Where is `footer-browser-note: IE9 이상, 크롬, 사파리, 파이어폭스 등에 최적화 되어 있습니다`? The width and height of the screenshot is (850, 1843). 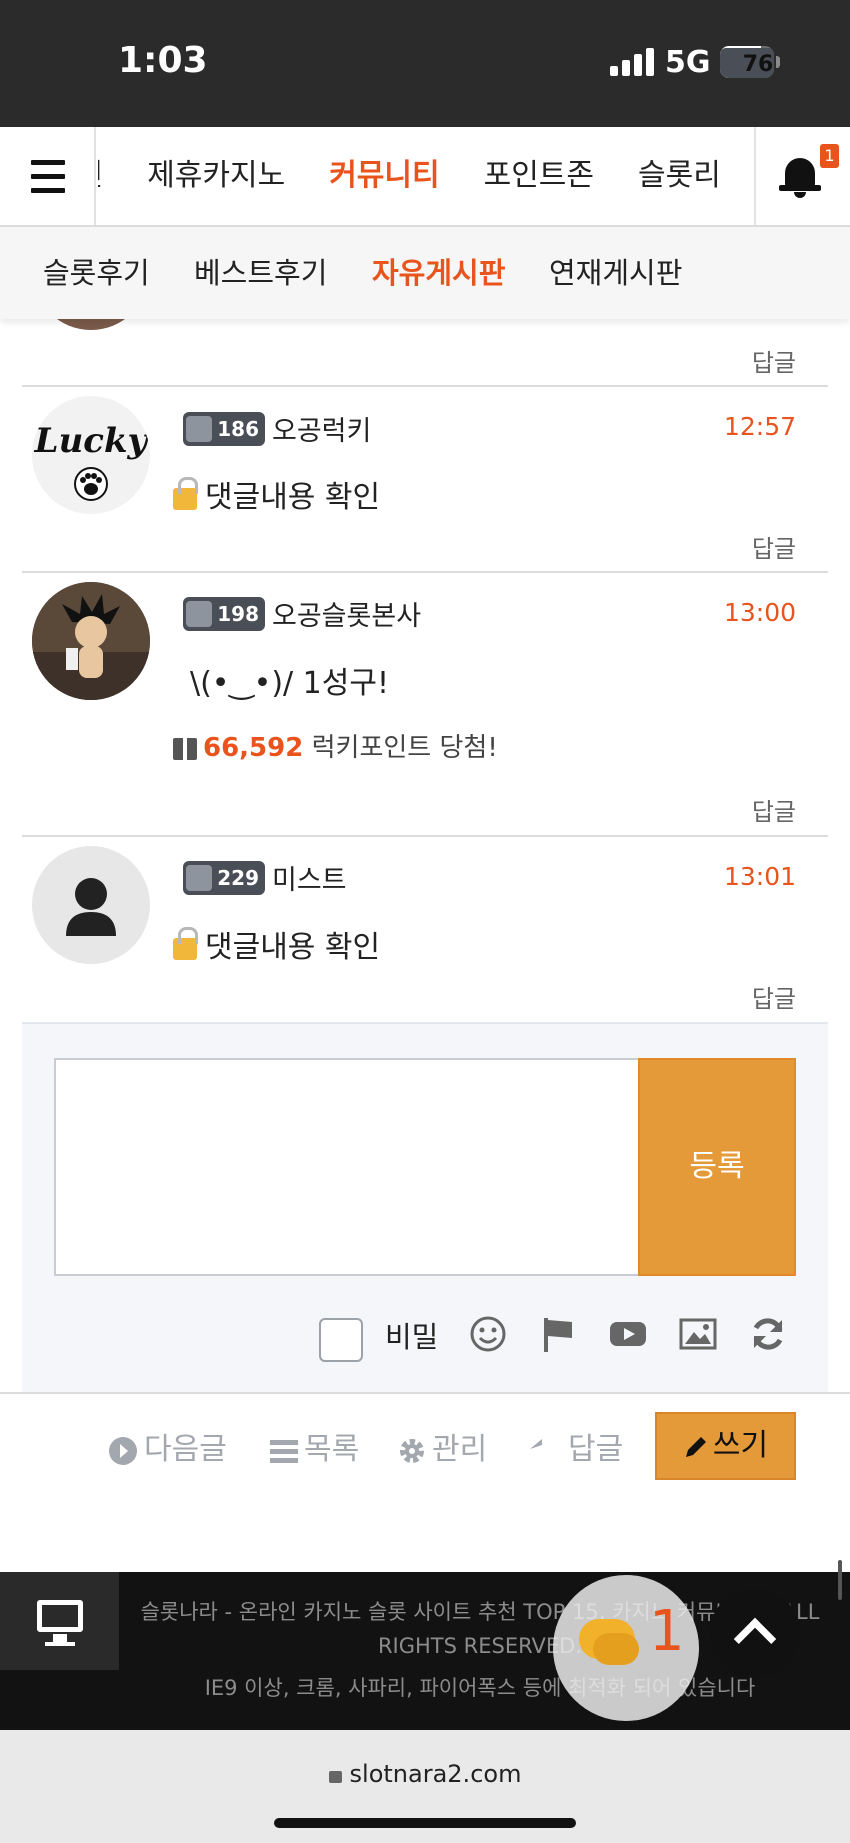 footer-browser-note: IE9 이상, 크롬, 사파리, 파이어폭스 등에 최적화 되어 있습니다 is located at coordinates (480, 1688).